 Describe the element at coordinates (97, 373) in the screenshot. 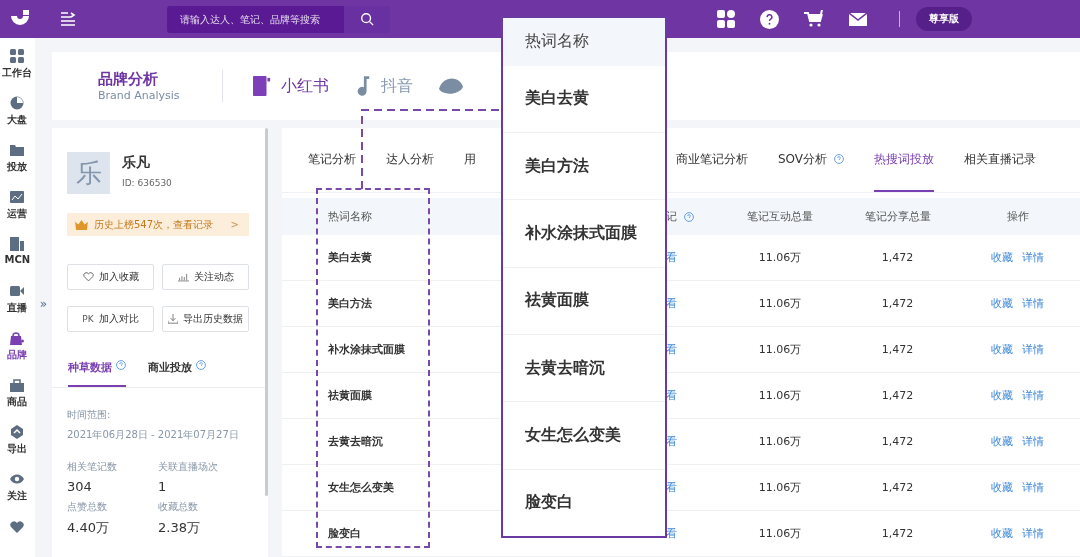

I see `data-tab: 种草数据` at that location.